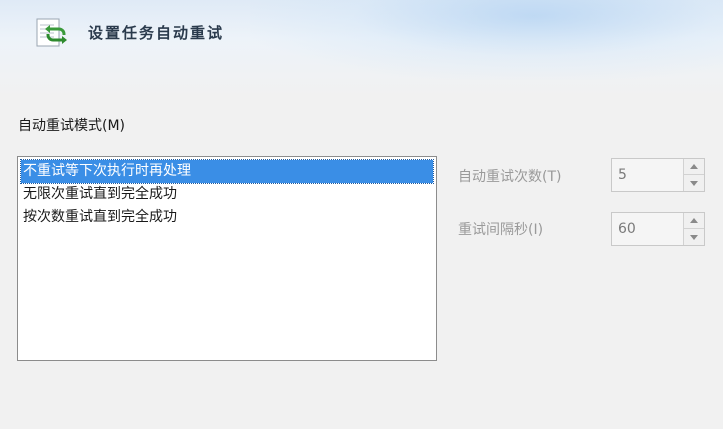 The height and width of the screenshot is (429, 723). I want to click on retry-interval-up-button, so click(694, 221).